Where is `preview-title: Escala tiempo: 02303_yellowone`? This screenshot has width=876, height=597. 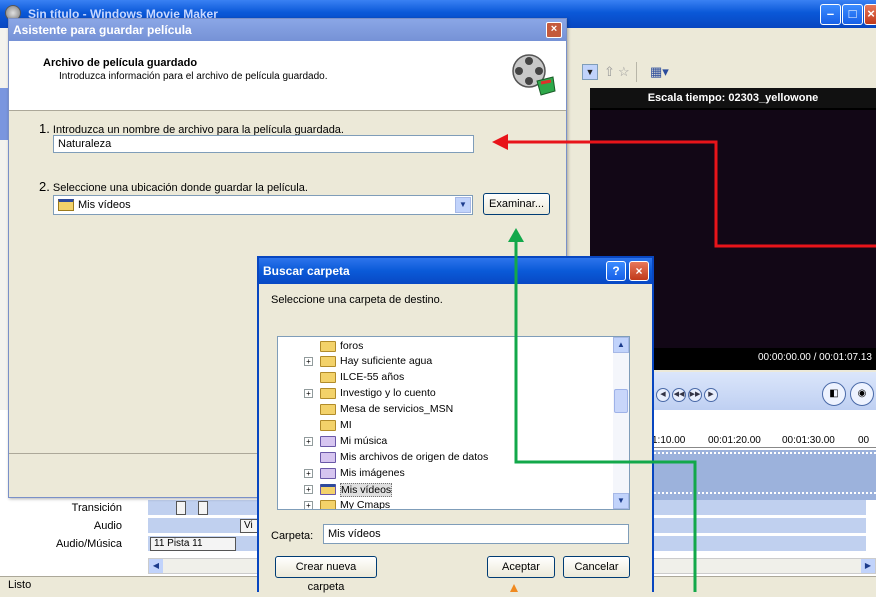 preview-title: Escala tiempo: 02303_yellowone is located at coordinates (733, 98).